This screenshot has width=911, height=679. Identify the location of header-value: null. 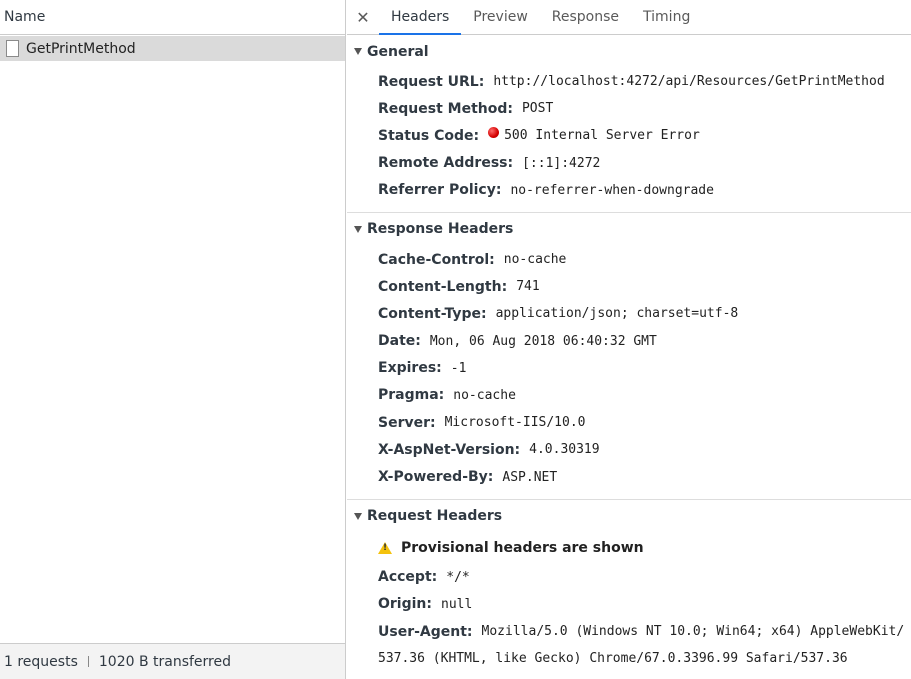
(457, 604).